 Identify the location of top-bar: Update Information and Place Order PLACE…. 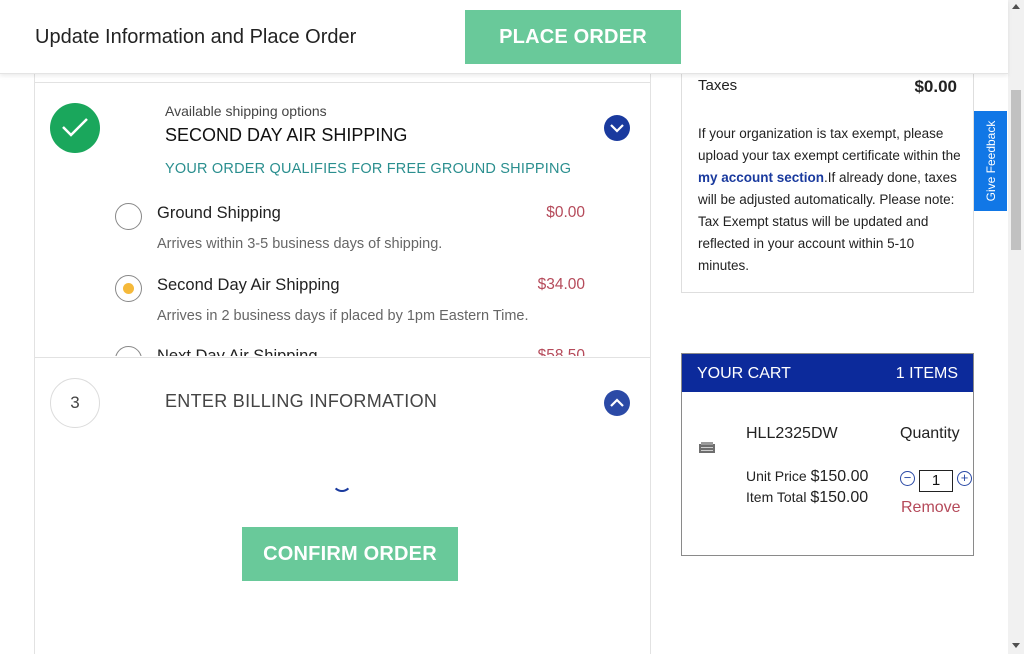
(504, 37).